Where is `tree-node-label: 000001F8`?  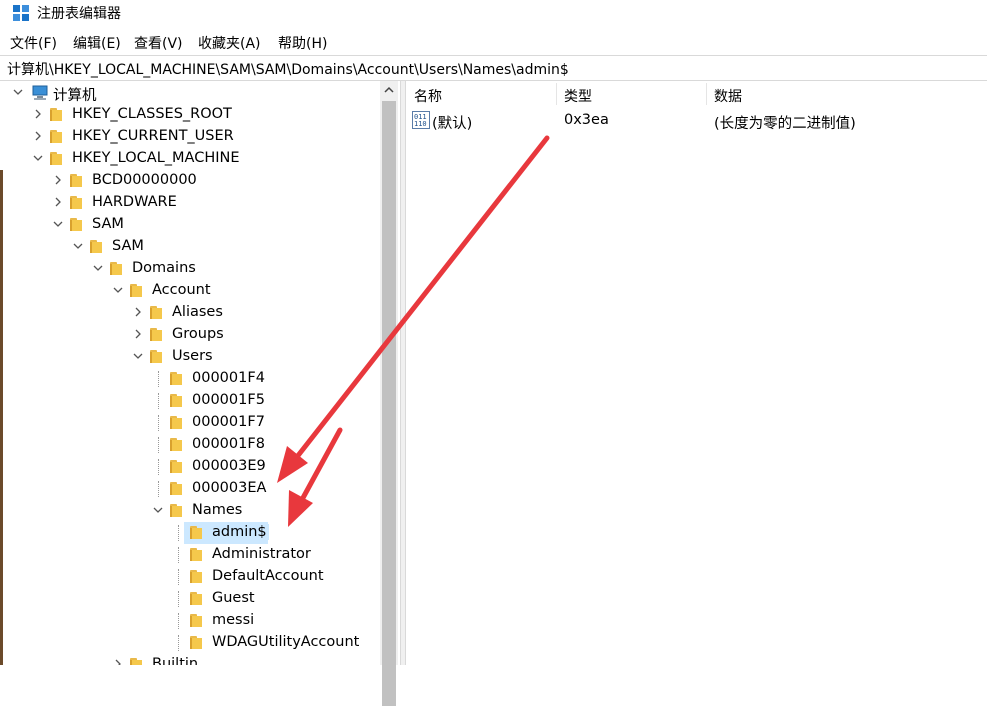
tree-node-label: 000001F8 is located at coordinates (228, 444).